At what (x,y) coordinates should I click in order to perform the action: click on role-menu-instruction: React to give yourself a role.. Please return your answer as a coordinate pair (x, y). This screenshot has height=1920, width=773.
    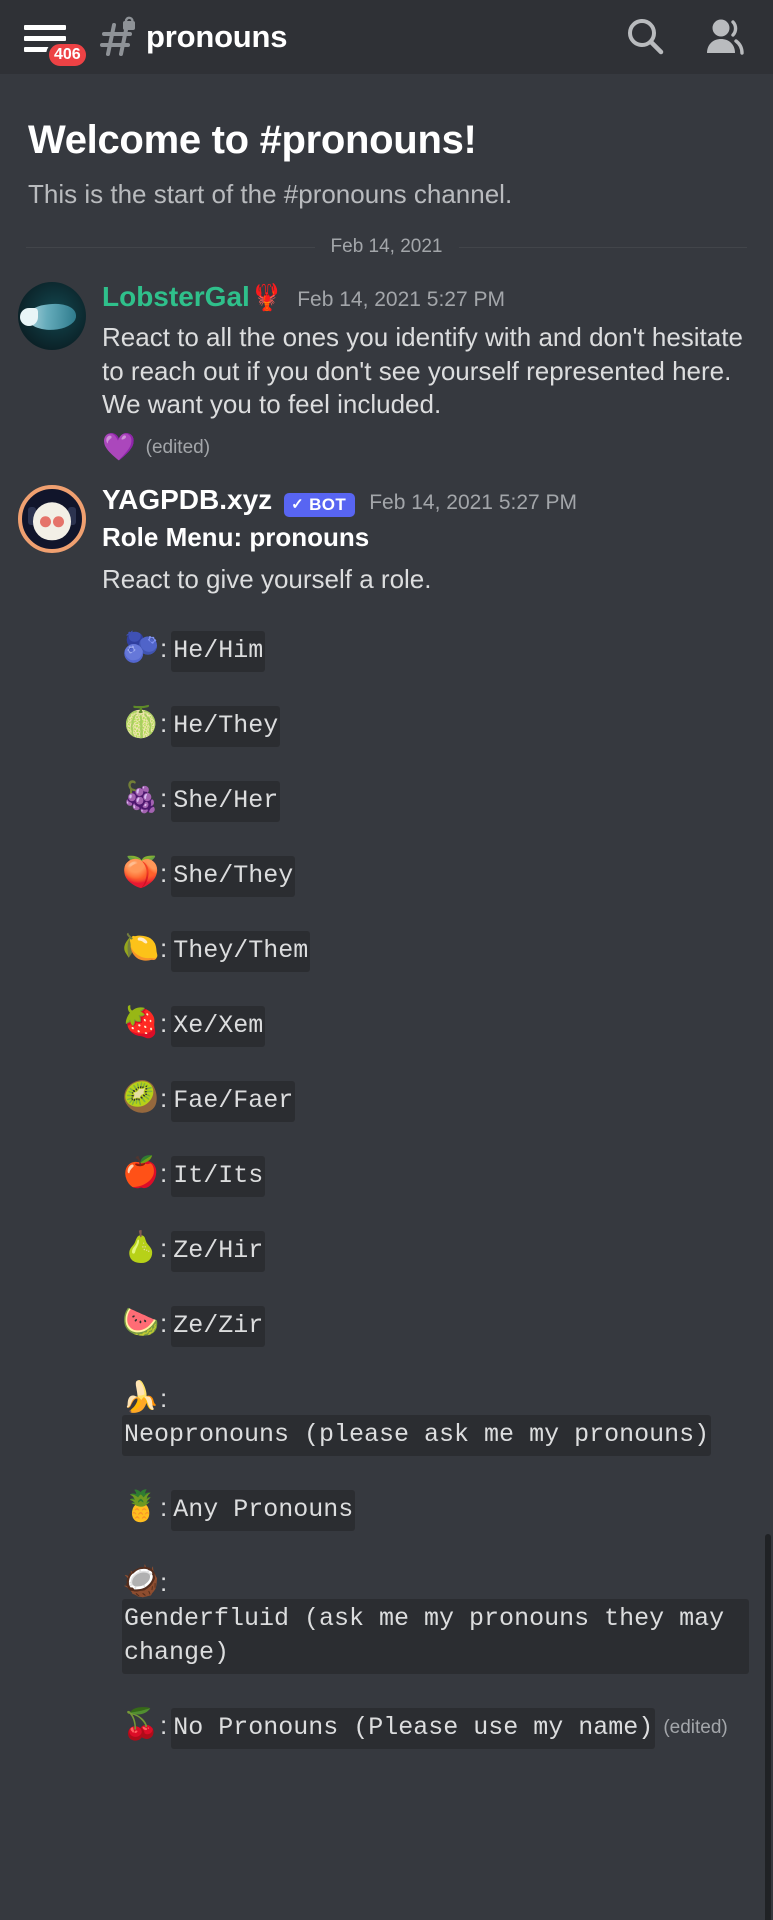
    Looking at the image, I should click on (267, 578).